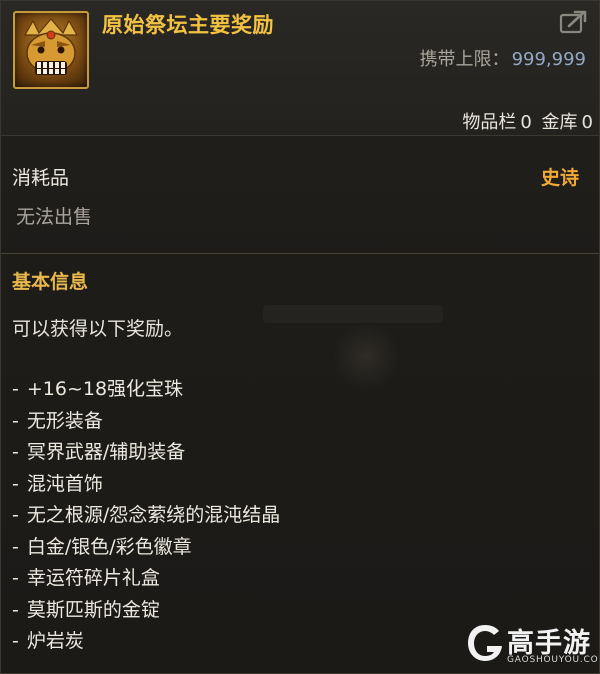 The image size is (600, 674). What do you see at coordinates (57, 483) in the screenshot?
I see `reward-item: - 混沌首饰` at bounding box center [57, 483].